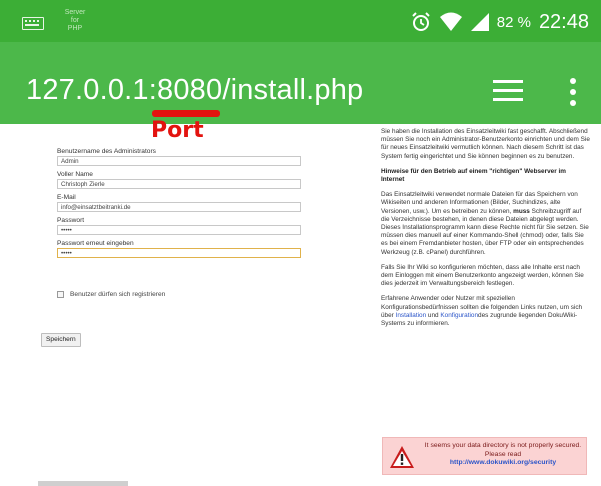 The width and height of the screenshot is (601, 486). What do you see at coordinates (95, 243) in the screenshot?
I see `password-repeat-label: Passwort erneut eingeben` at bounding box center [95, 243].